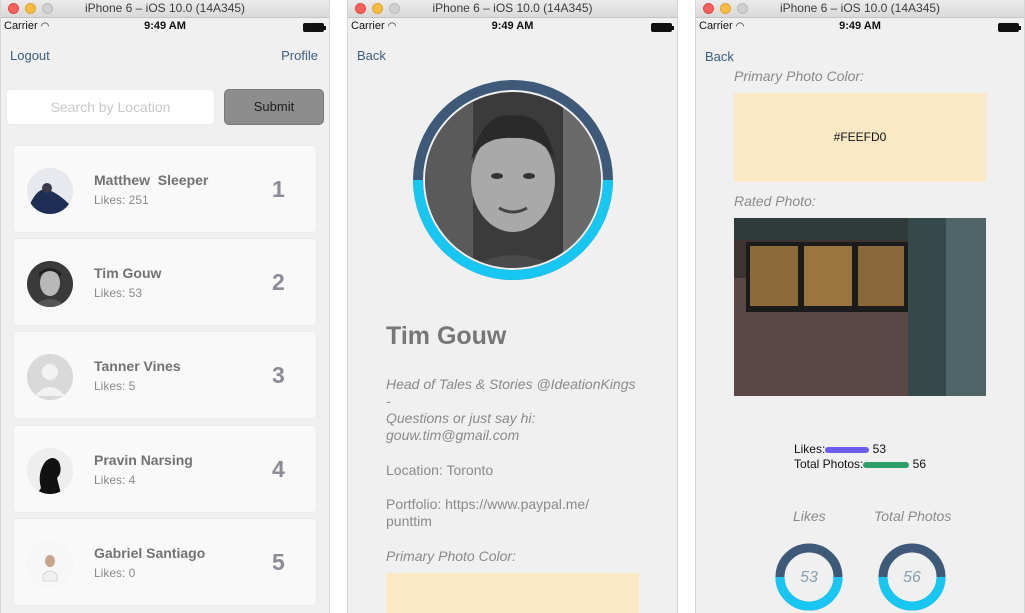 This screenshot has width=1025, height=613. I want to click on user-name: Tanner Vines, so click(137, 366).